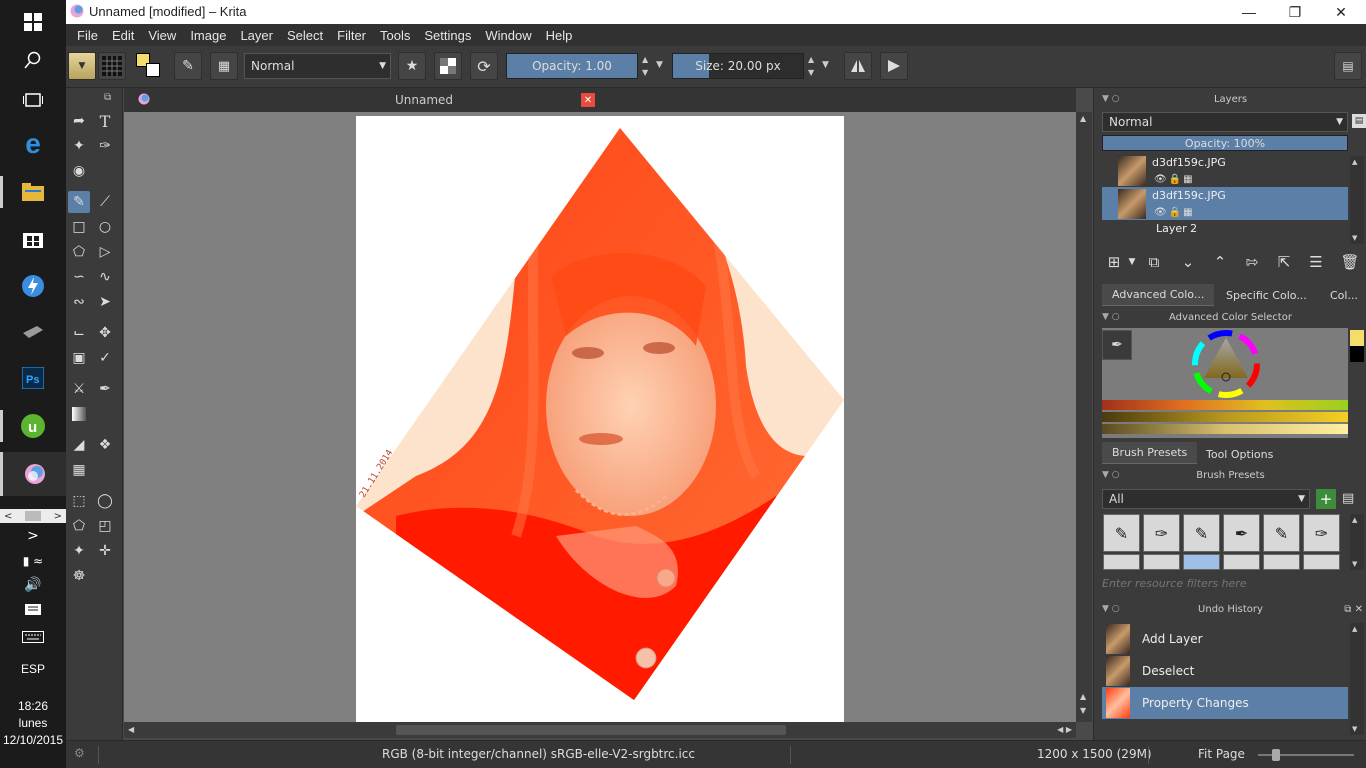 The width and height of the screenshot is (1366, 768). What do you see at coordinates (1084, 417) in the screenshot?
I see `canvas-vertical-scrollbar: ▲ ▲ ▼` at bounding box center [1084, 417].